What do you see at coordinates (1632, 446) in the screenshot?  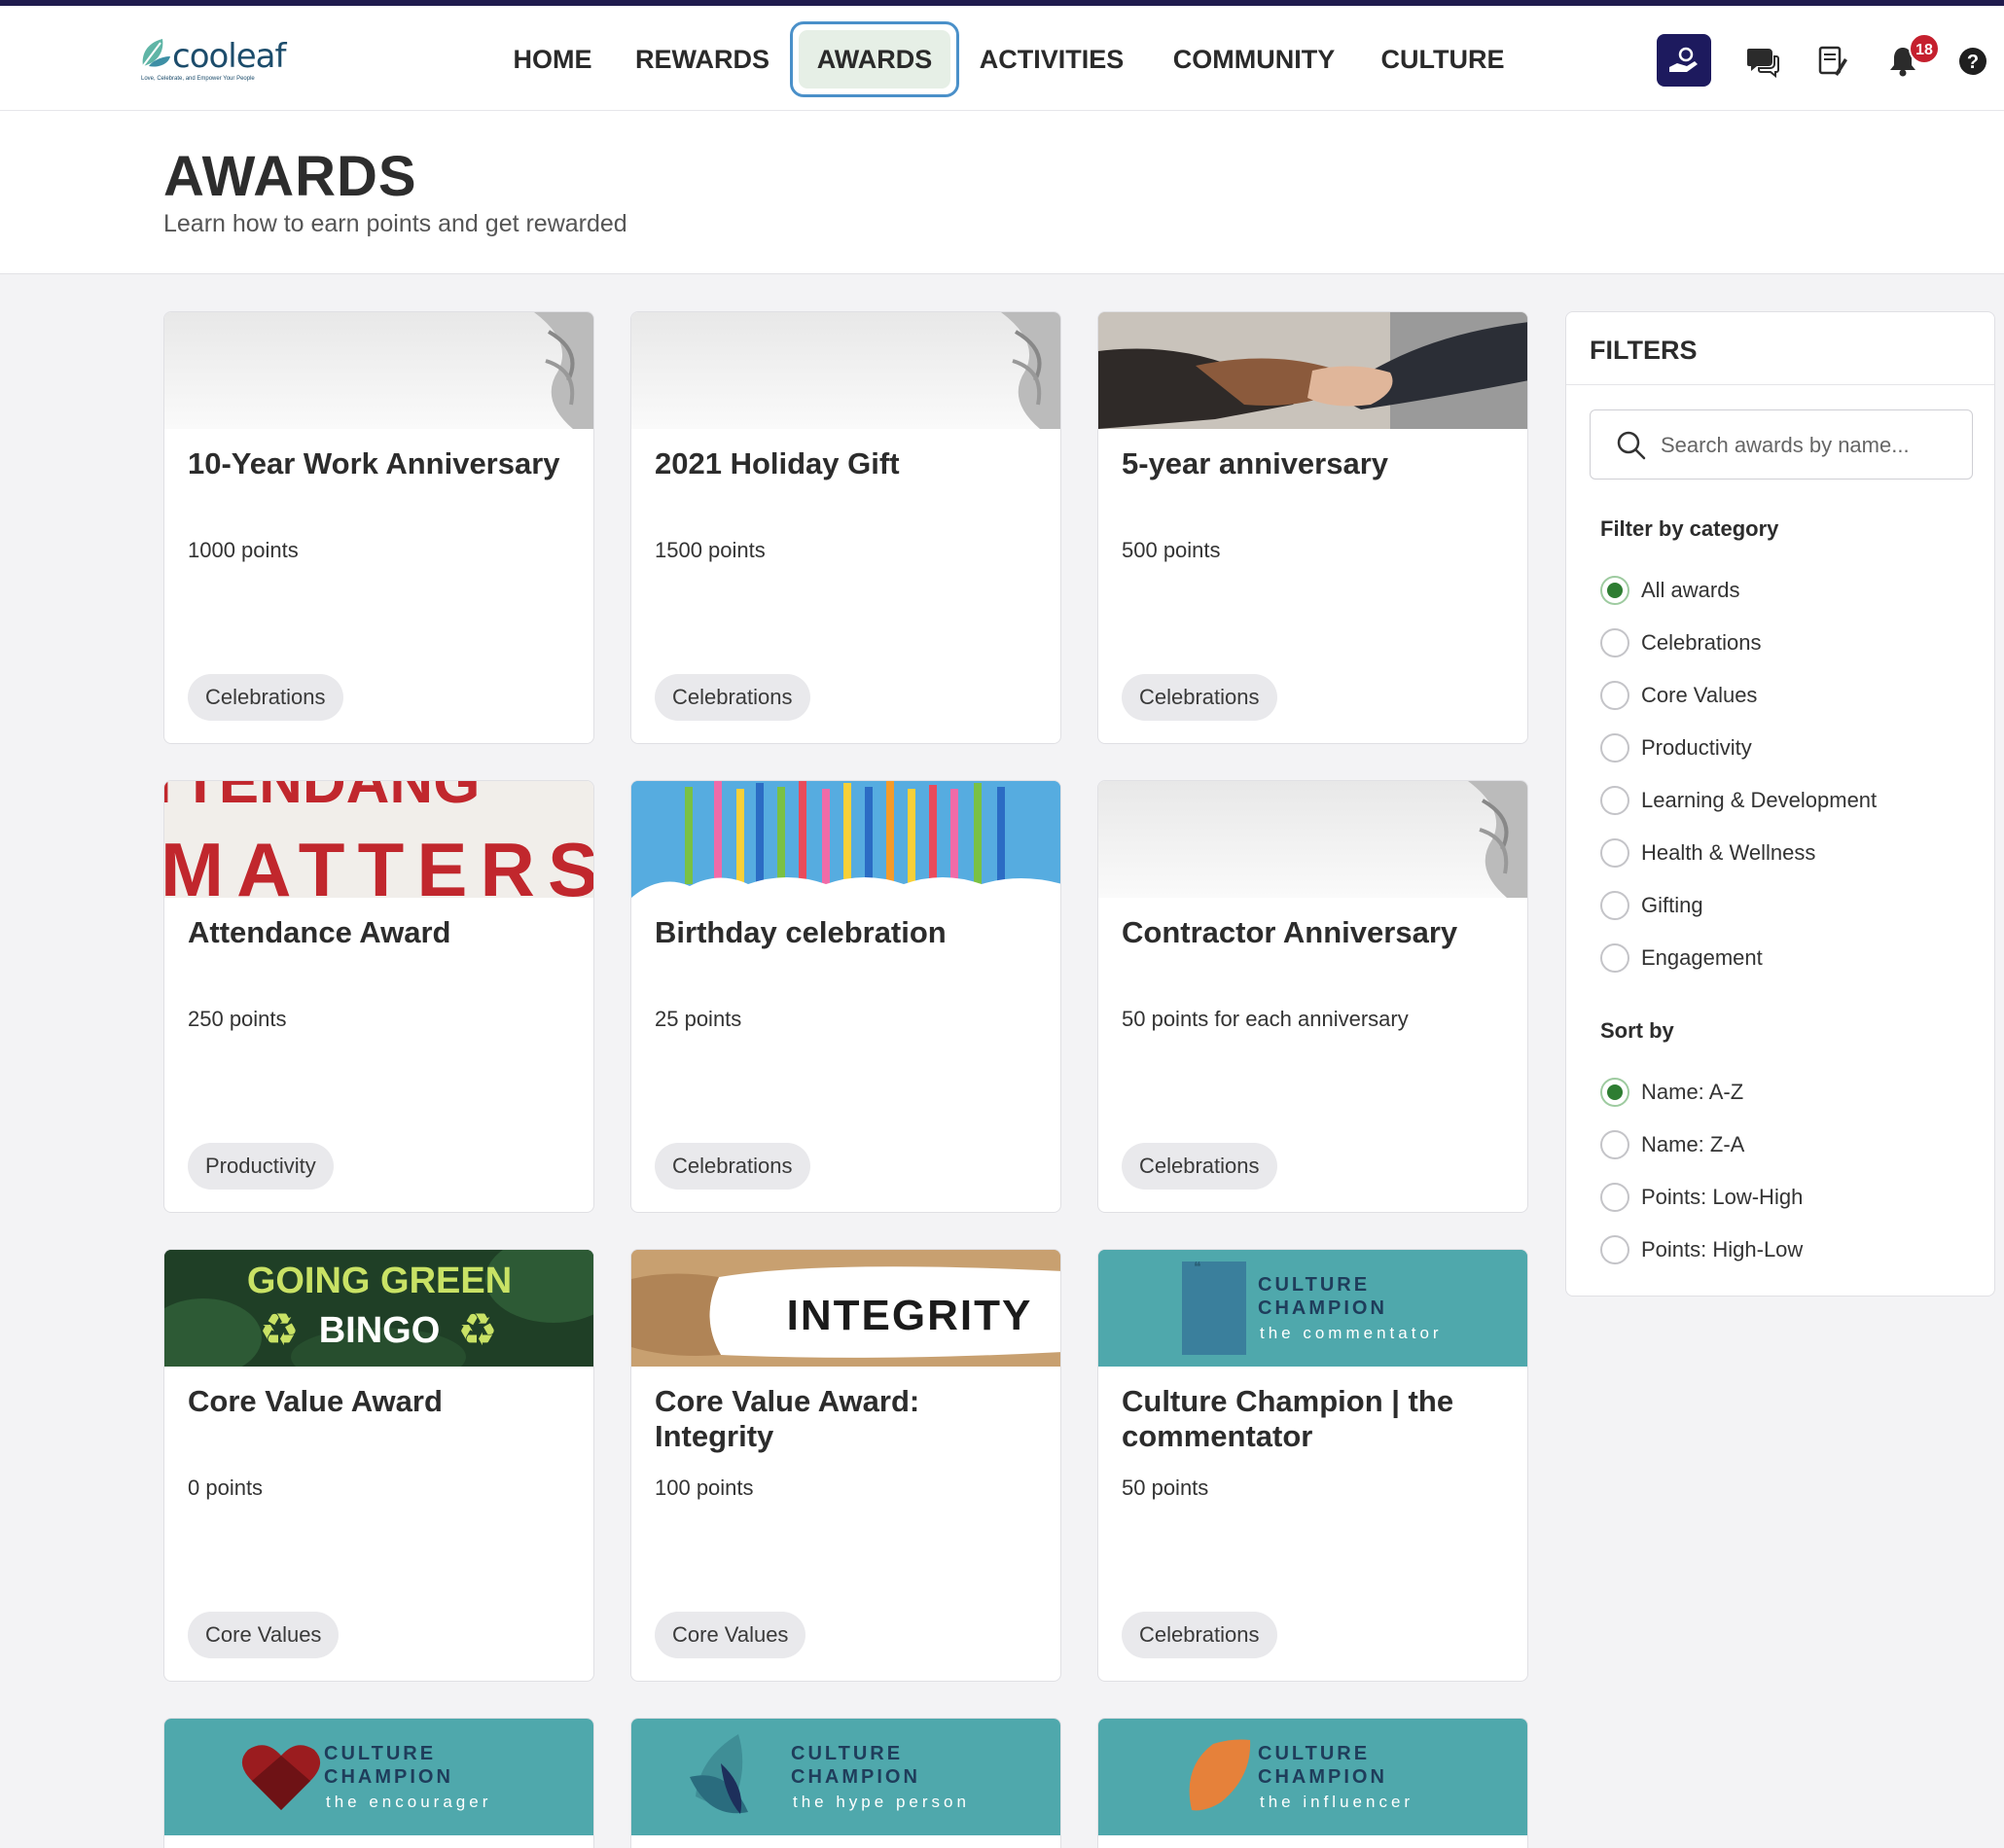 I see `search-icon` at bounding box center [1632, 446].